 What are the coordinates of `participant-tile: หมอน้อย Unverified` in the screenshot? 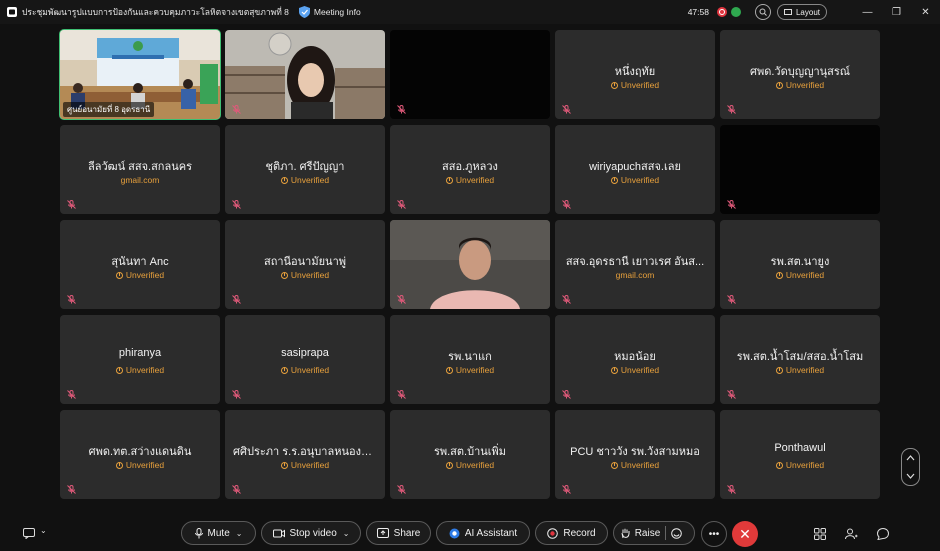 It's located at (635, 359).